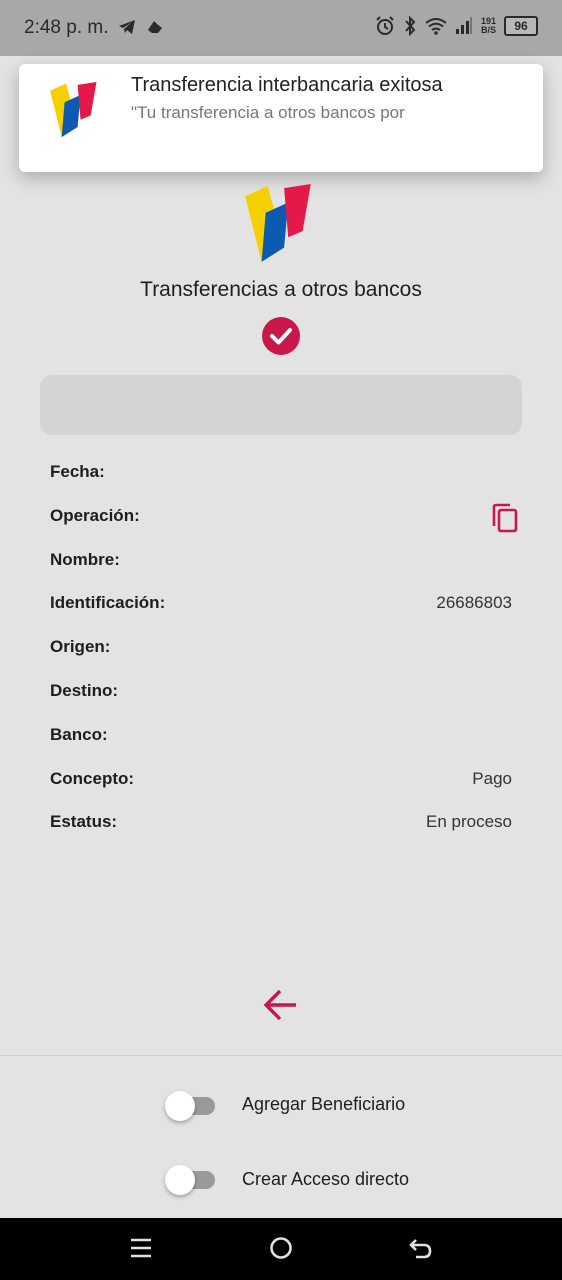  Describe the element at coordinates (281, 336) in the screenshot. I see `check-circle-icon` at that location.